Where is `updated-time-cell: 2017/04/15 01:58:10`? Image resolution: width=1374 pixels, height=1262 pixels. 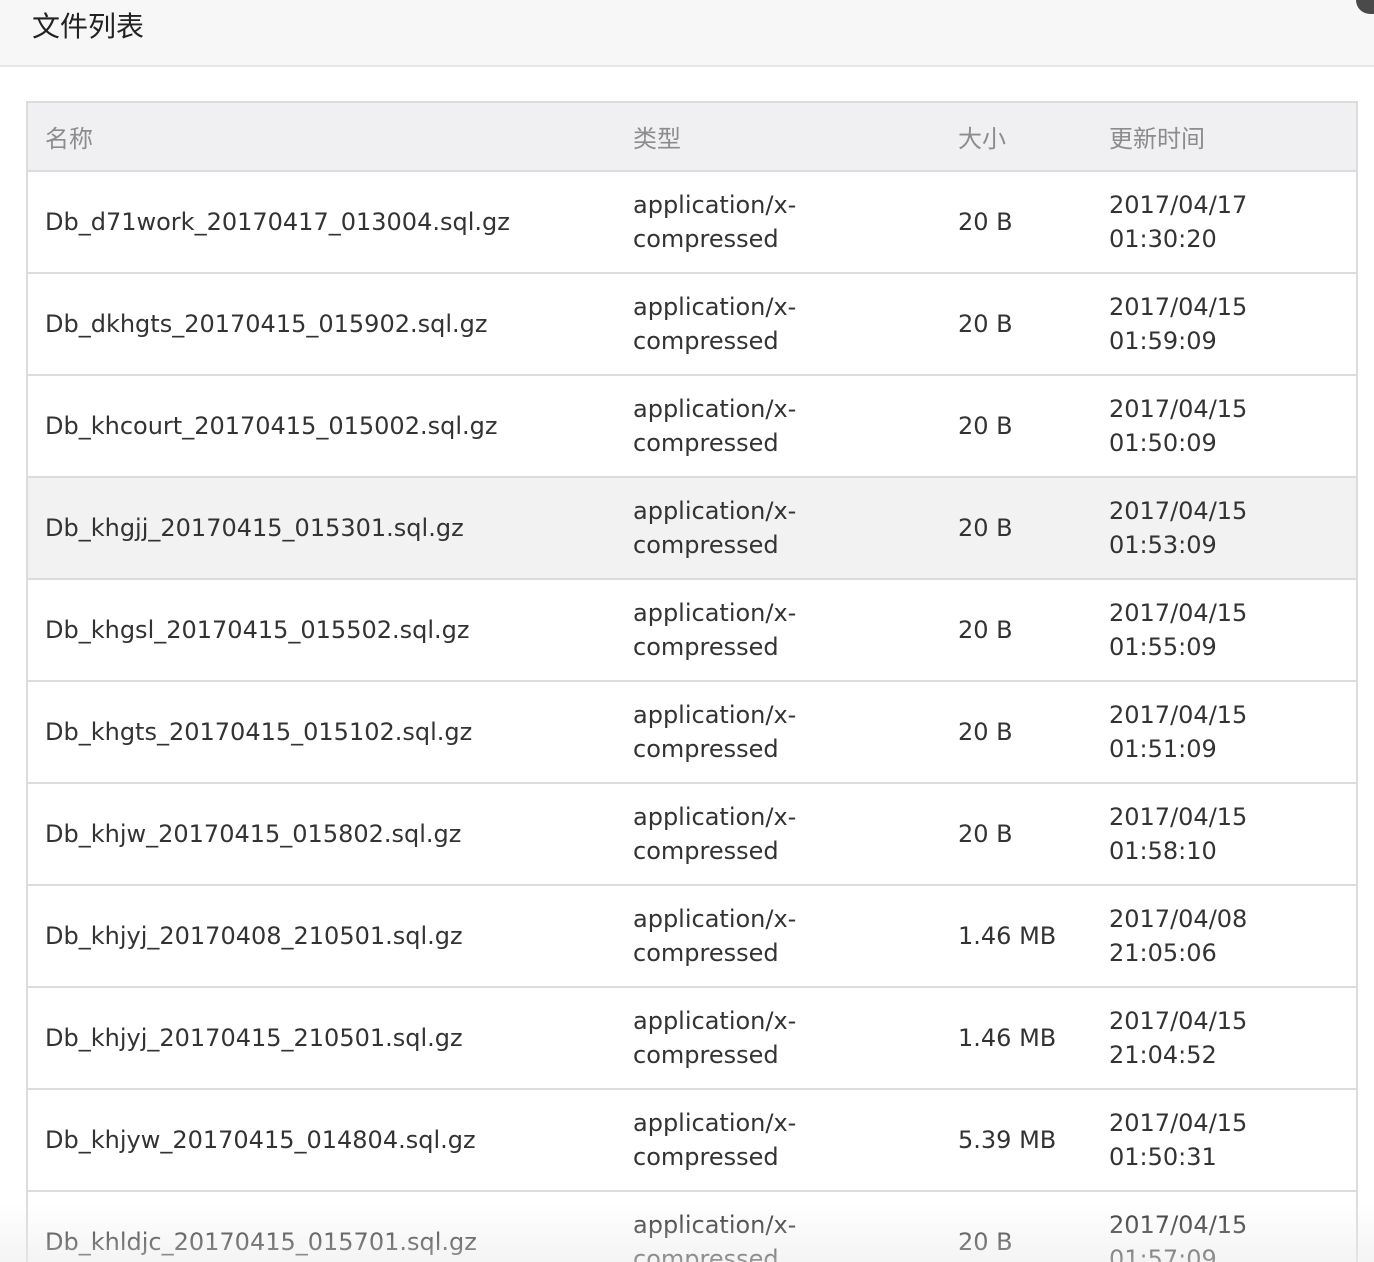
updated-time-cell: 2017/04/15 01:58:10 is located at coordinates (1224, 834).